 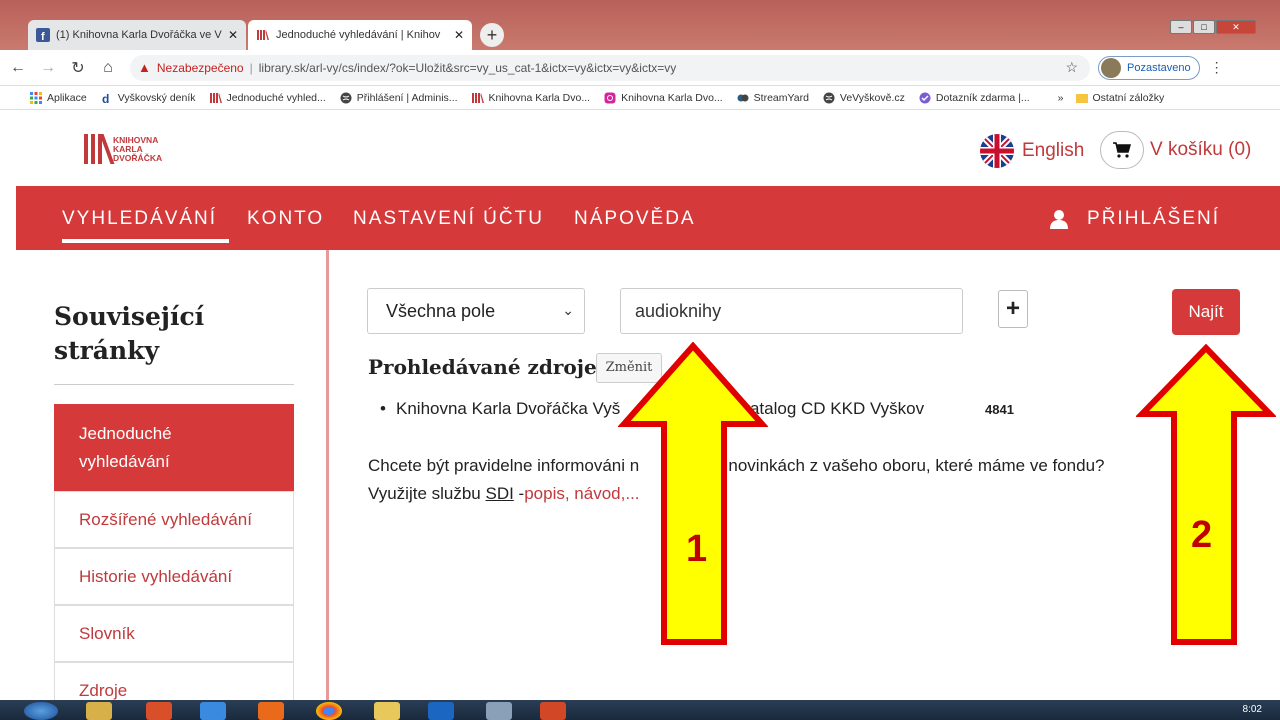 I want to click on divider, so click(x=174, y=384).